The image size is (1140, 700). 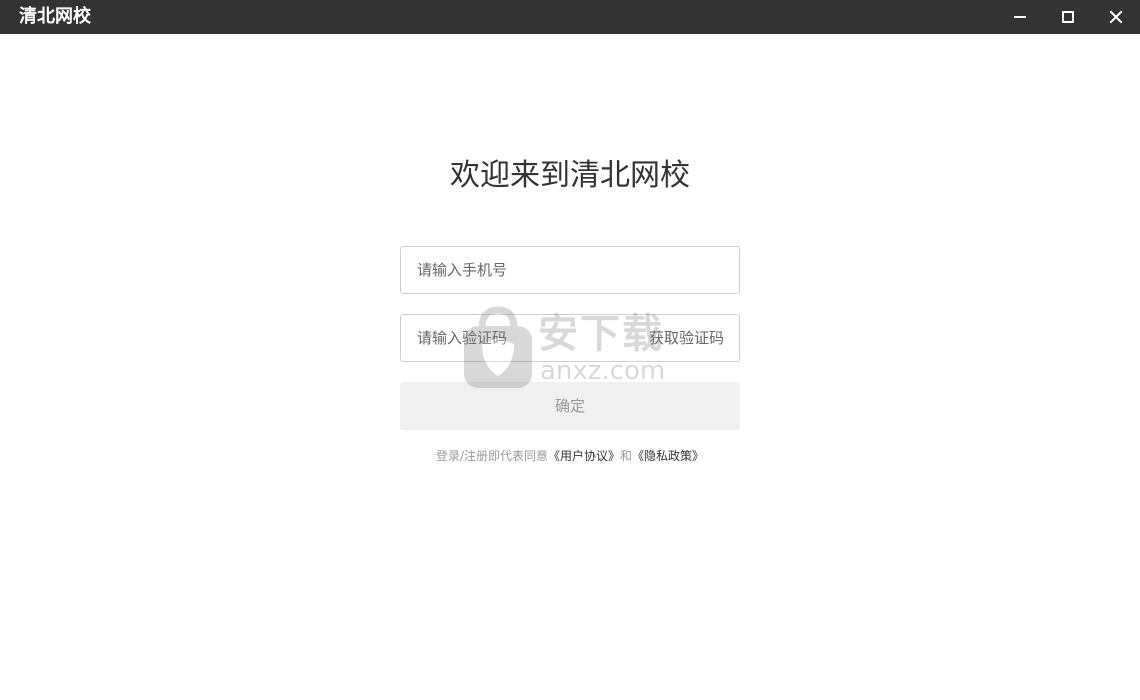 I want to click on phone-input, so click(x=570, y=270).